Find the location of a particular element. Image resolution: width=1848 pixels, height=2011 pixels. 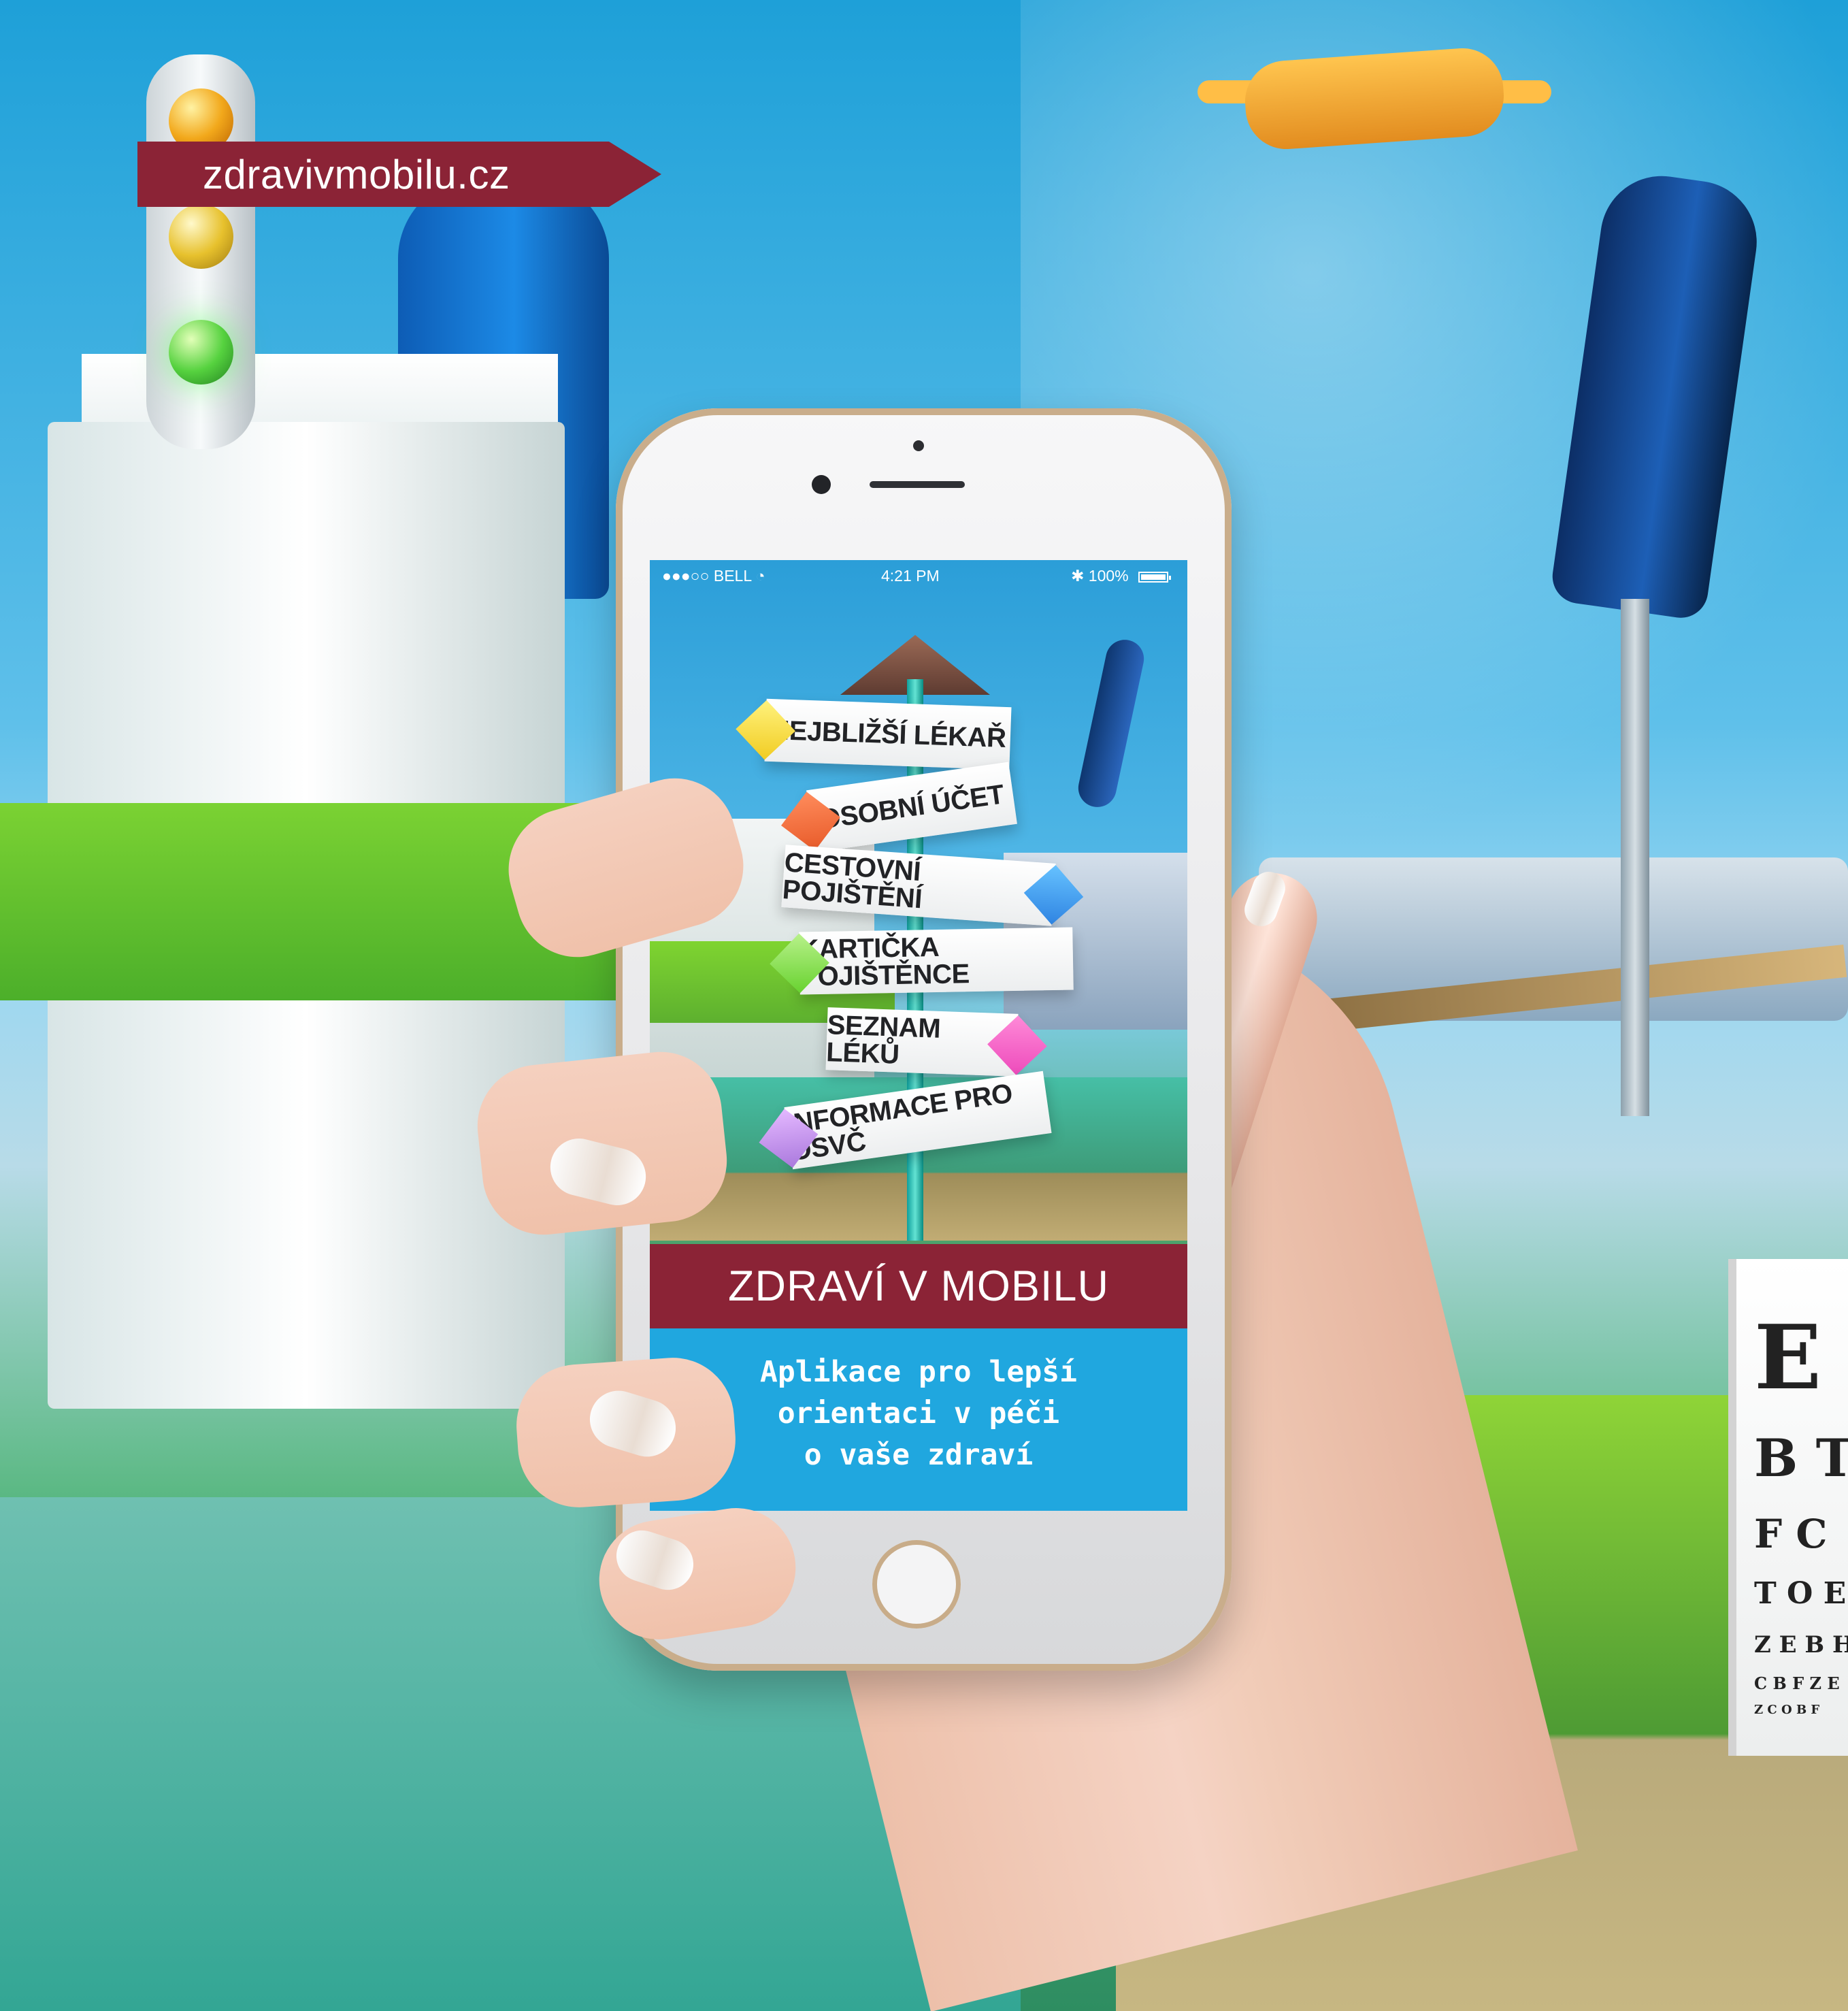

status-left: ●●●○○ BELL ◔ is located at coordinates (714, 576).